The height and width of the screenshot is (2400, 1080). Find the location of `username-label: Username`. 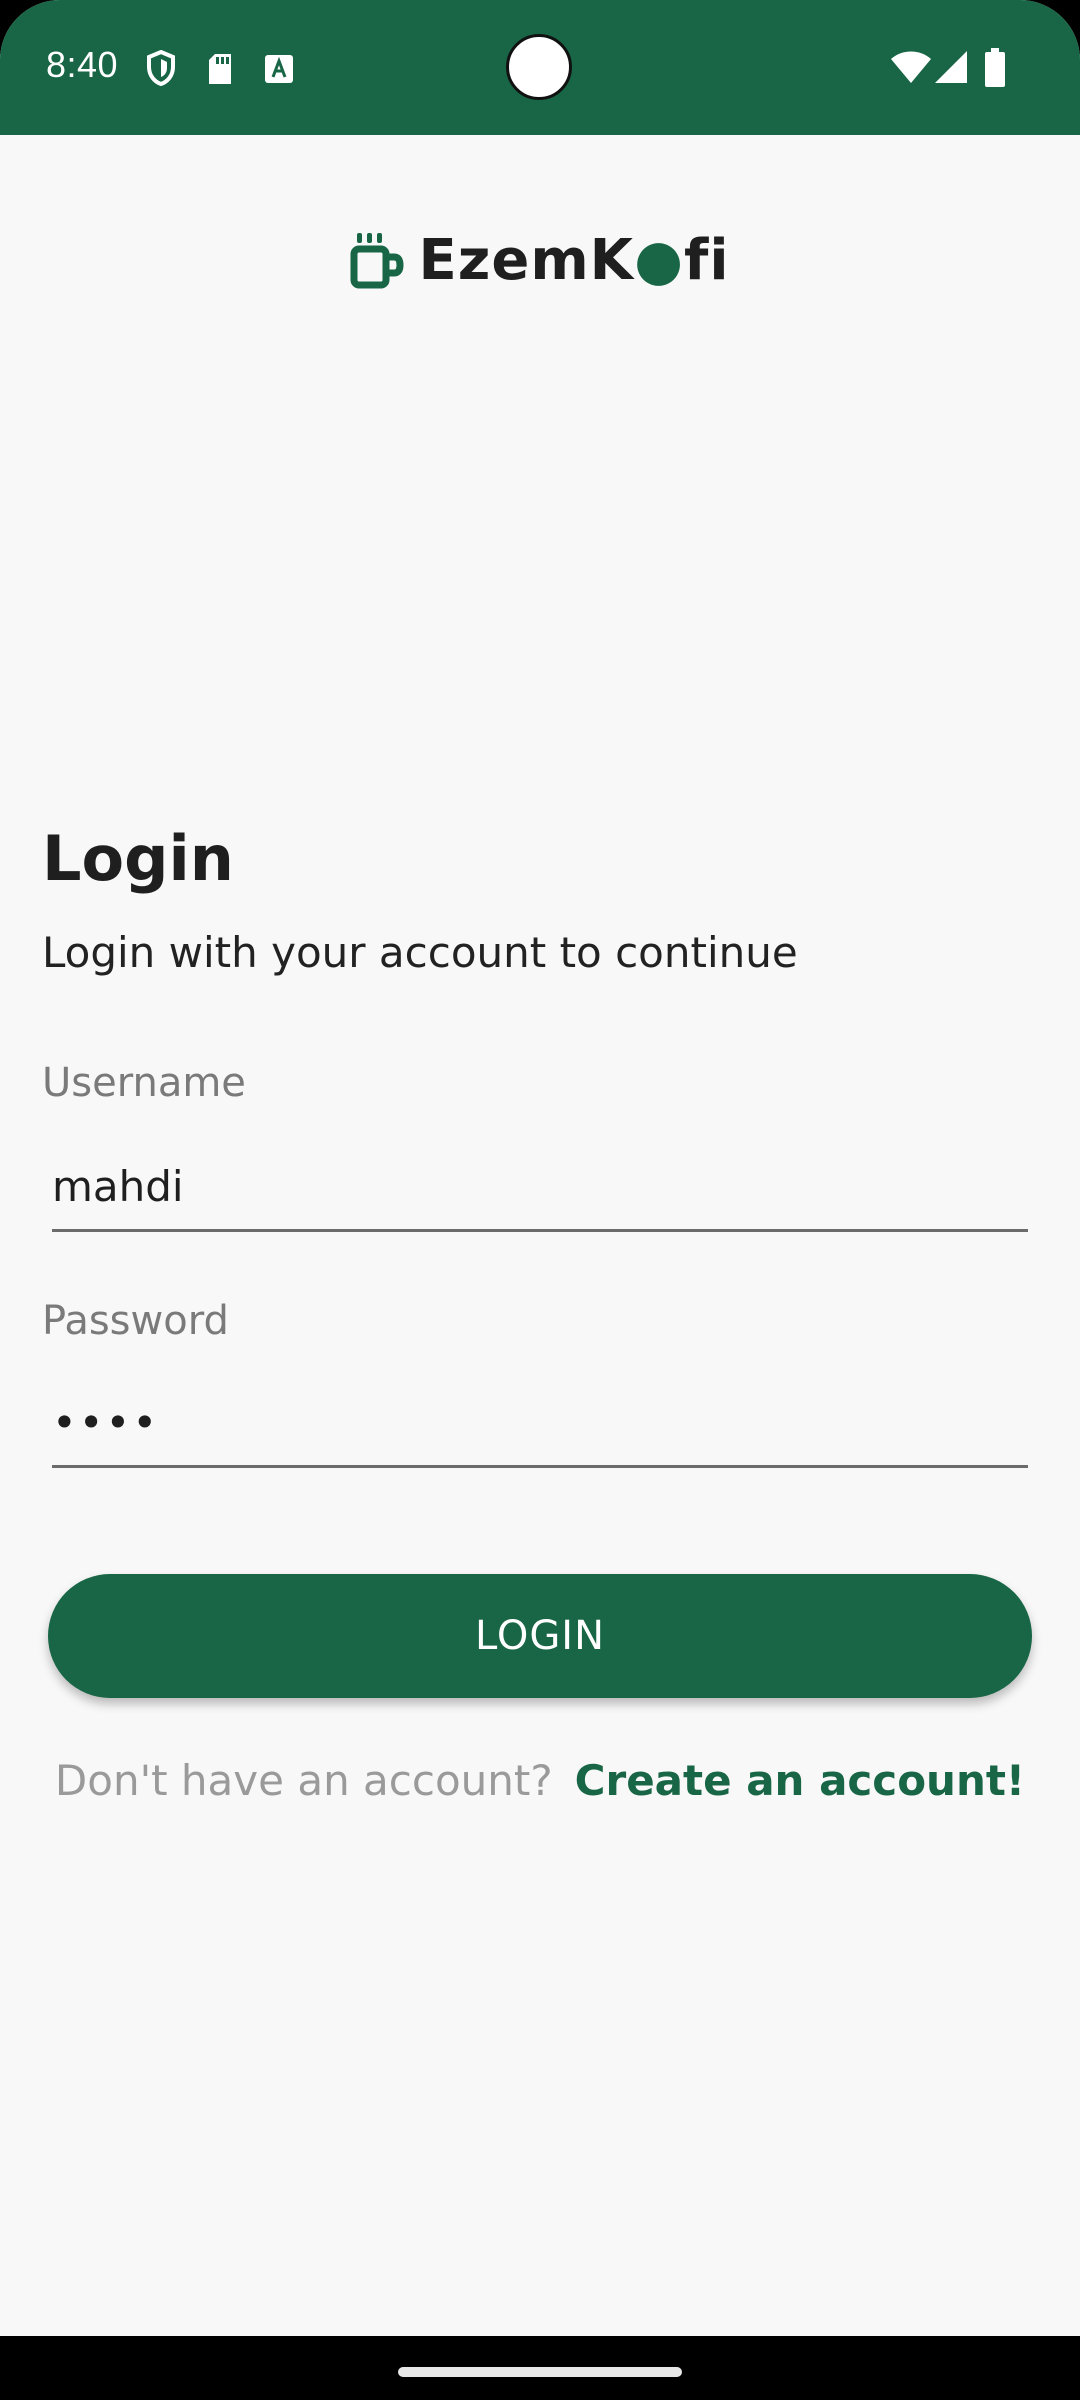

username-label: Username is located at coordinates (144, 1083).